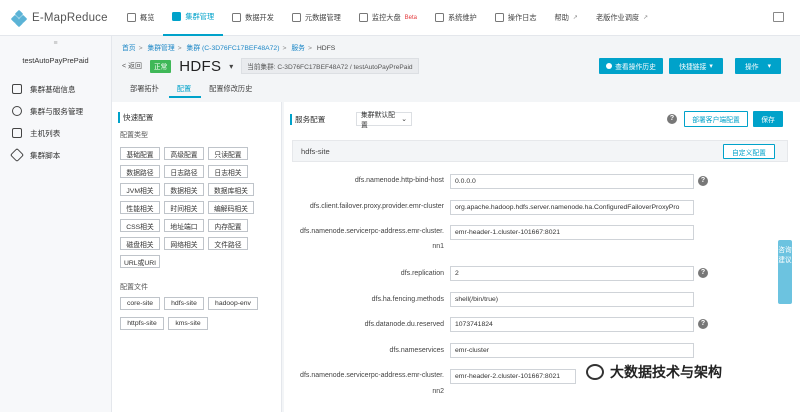  What do you see at coordinates (231, 207) in the screenshot?
I see `config-type-chip: 编解码相关` at bounding box center [231, 207].